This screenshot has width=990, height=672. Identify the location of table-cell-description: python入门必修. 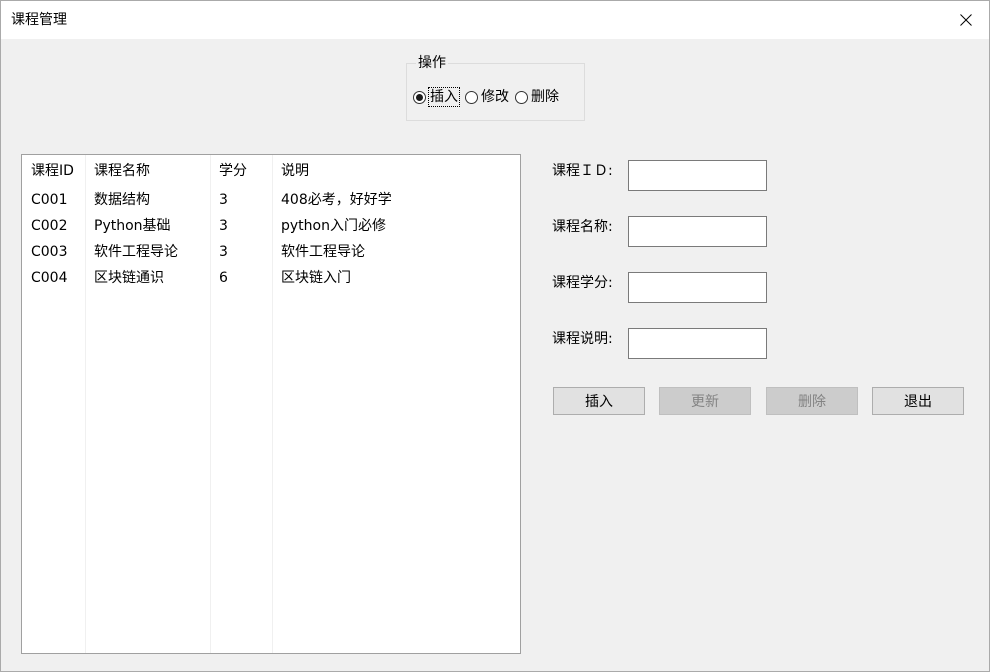
(333, 226).